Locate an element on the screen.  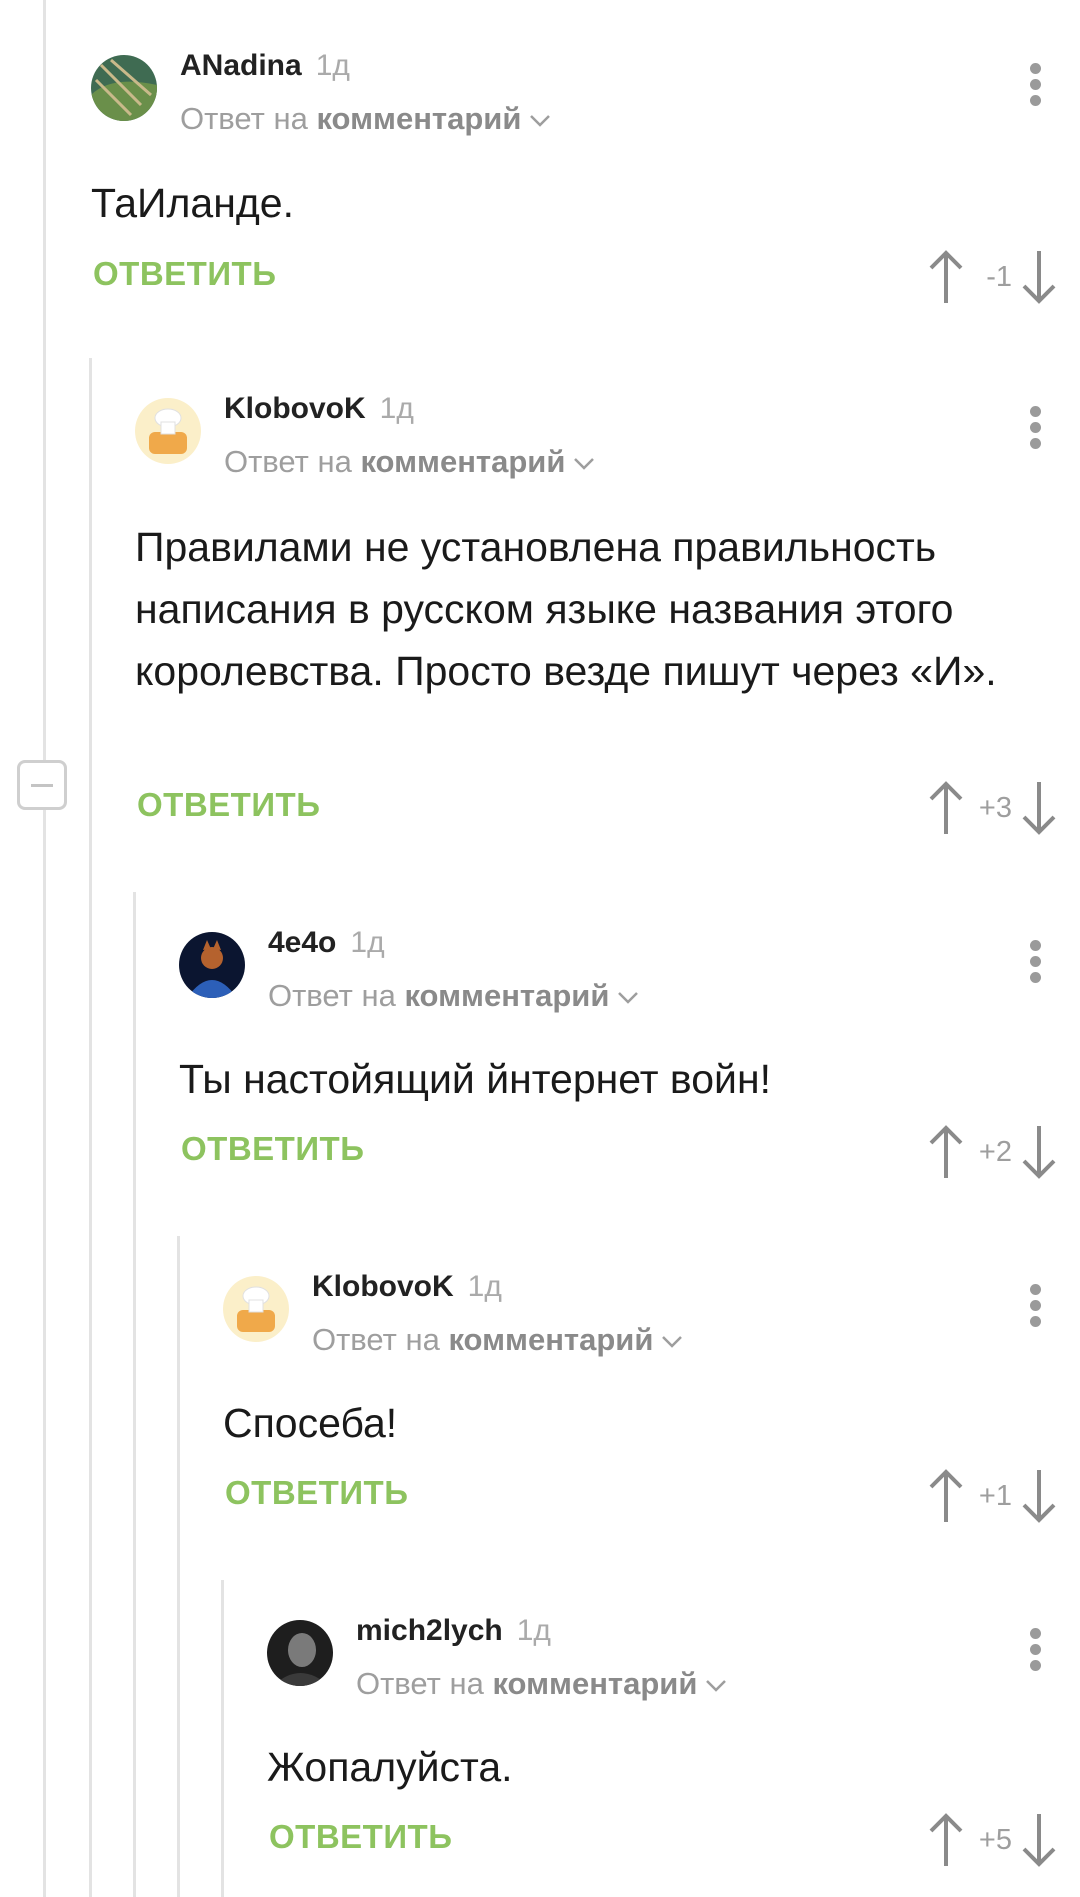
vote-score: -1 is located at coordinates (999, 277).